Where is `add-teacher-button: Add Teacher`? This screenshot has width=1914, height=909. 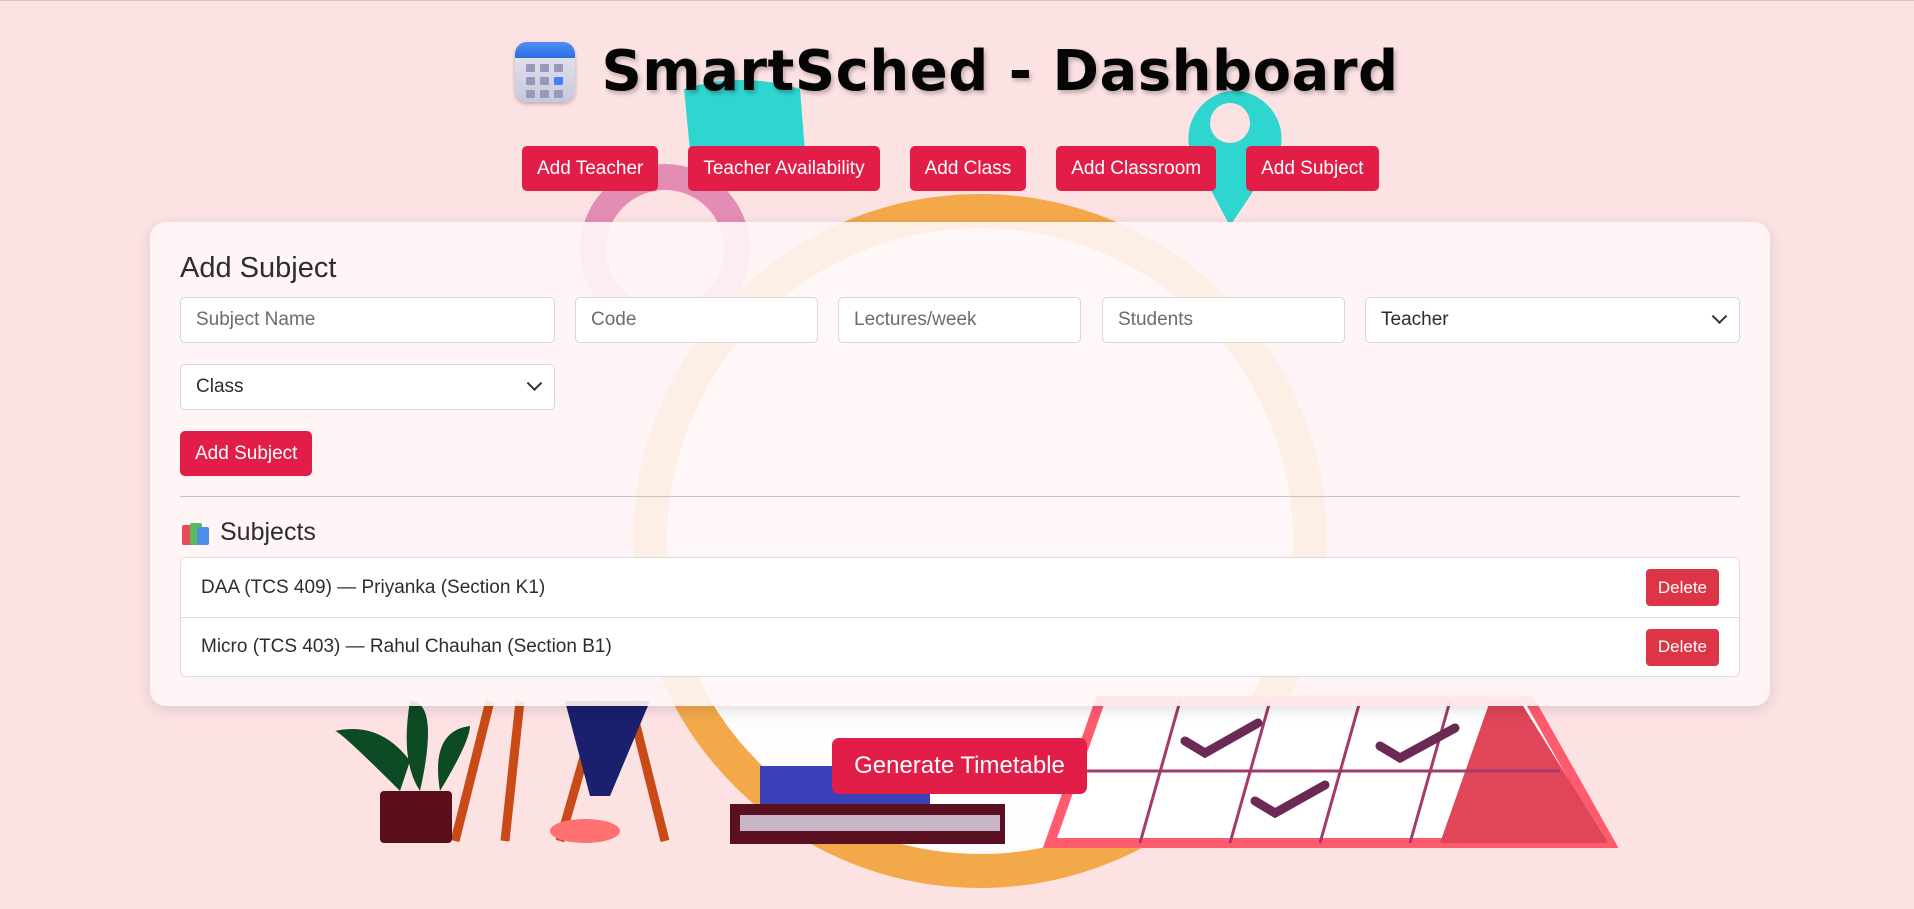
add-teacher-button: Add Teacher is located at coordinates (590, 168).